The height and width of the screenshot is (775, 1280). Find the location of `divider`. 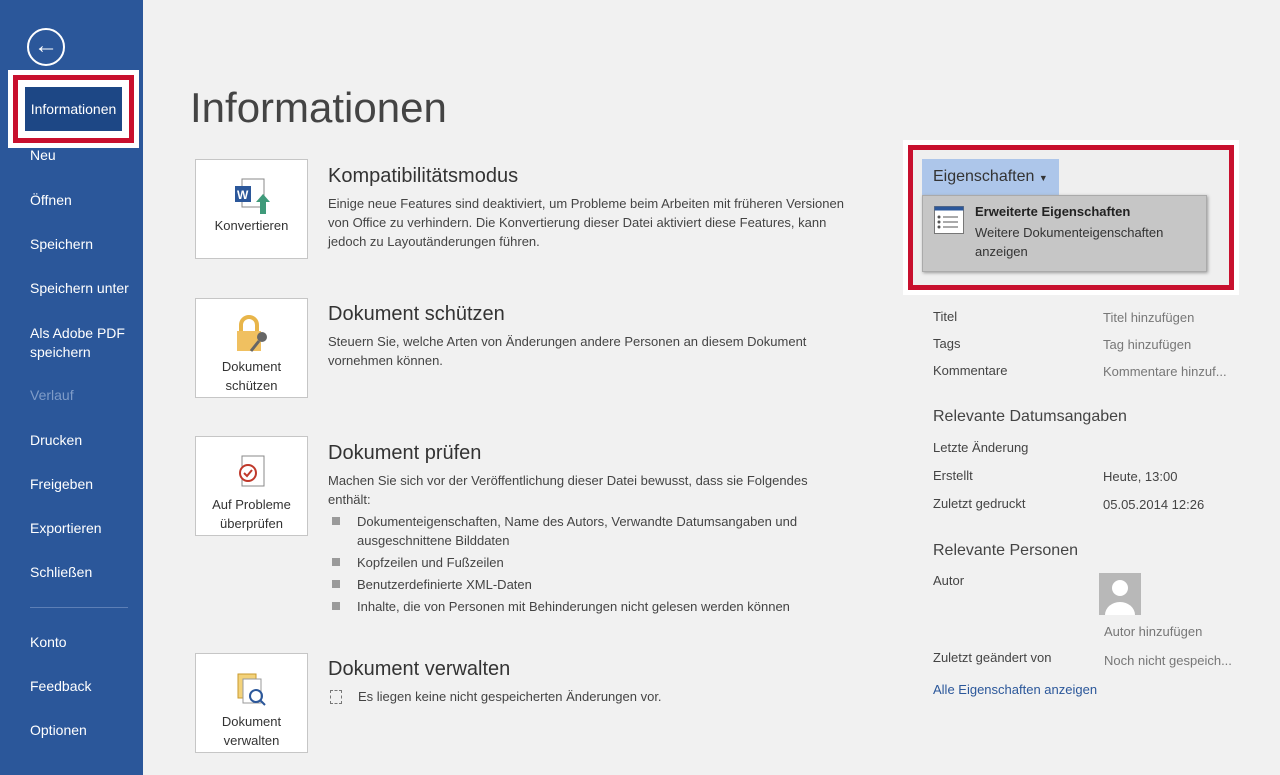

divider is located at coordinates (79, 607).